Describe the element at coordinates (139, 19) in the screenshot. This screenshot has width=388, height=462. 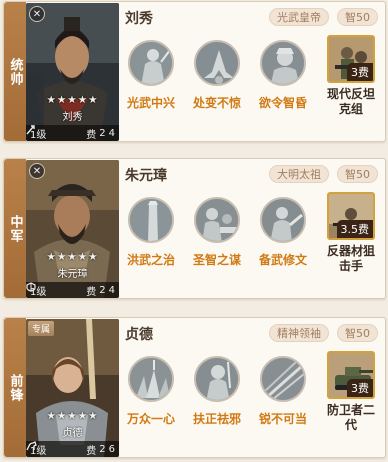
I see `general-name: 刘秀` at that location.